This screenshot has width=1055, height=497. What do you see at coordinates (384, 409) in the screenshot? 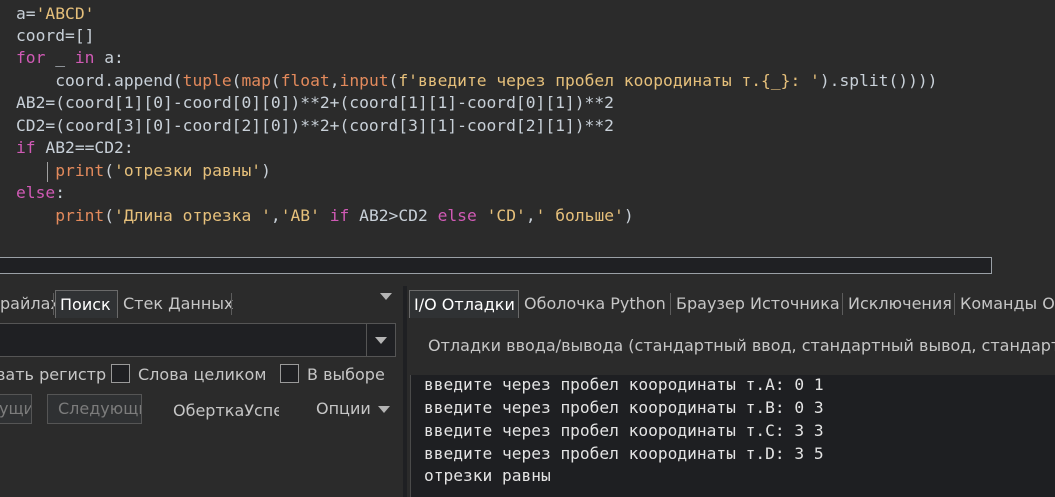
I see `options-chevron-icon` at bounding box center [384, 409].